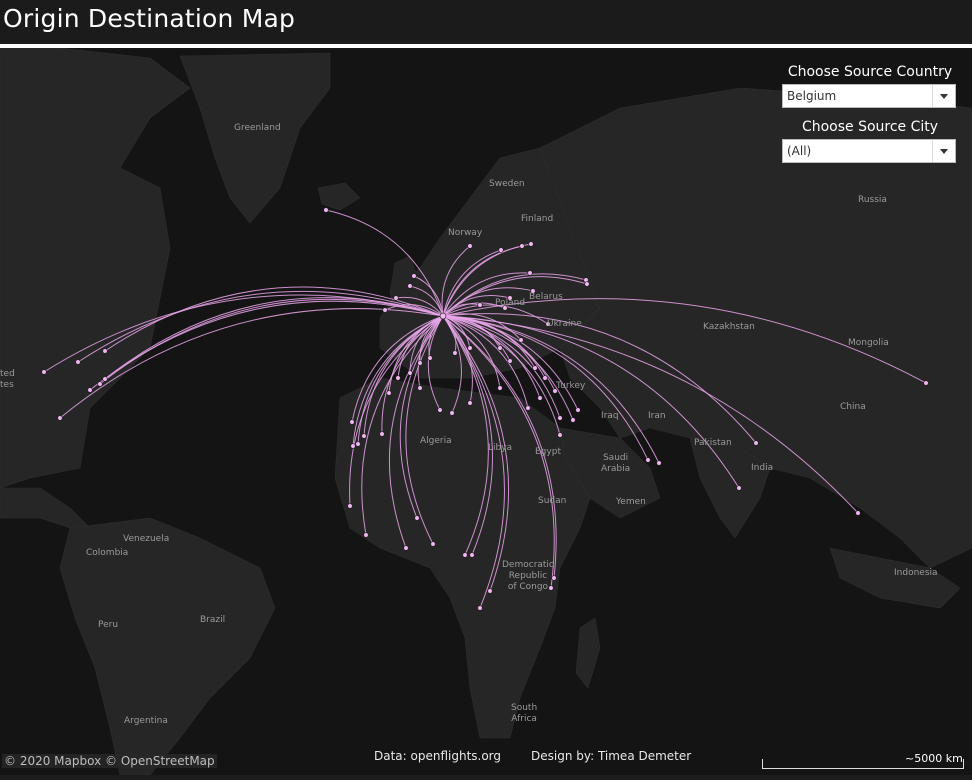 Image resolution: width=972 pixels, height=780 pixels. What do you see at coordinates (109, 761) in the screenshot?
I see `map-attribution: © 2020 Mapbox © OpenStreetMap` at bounding box center [109, 761].